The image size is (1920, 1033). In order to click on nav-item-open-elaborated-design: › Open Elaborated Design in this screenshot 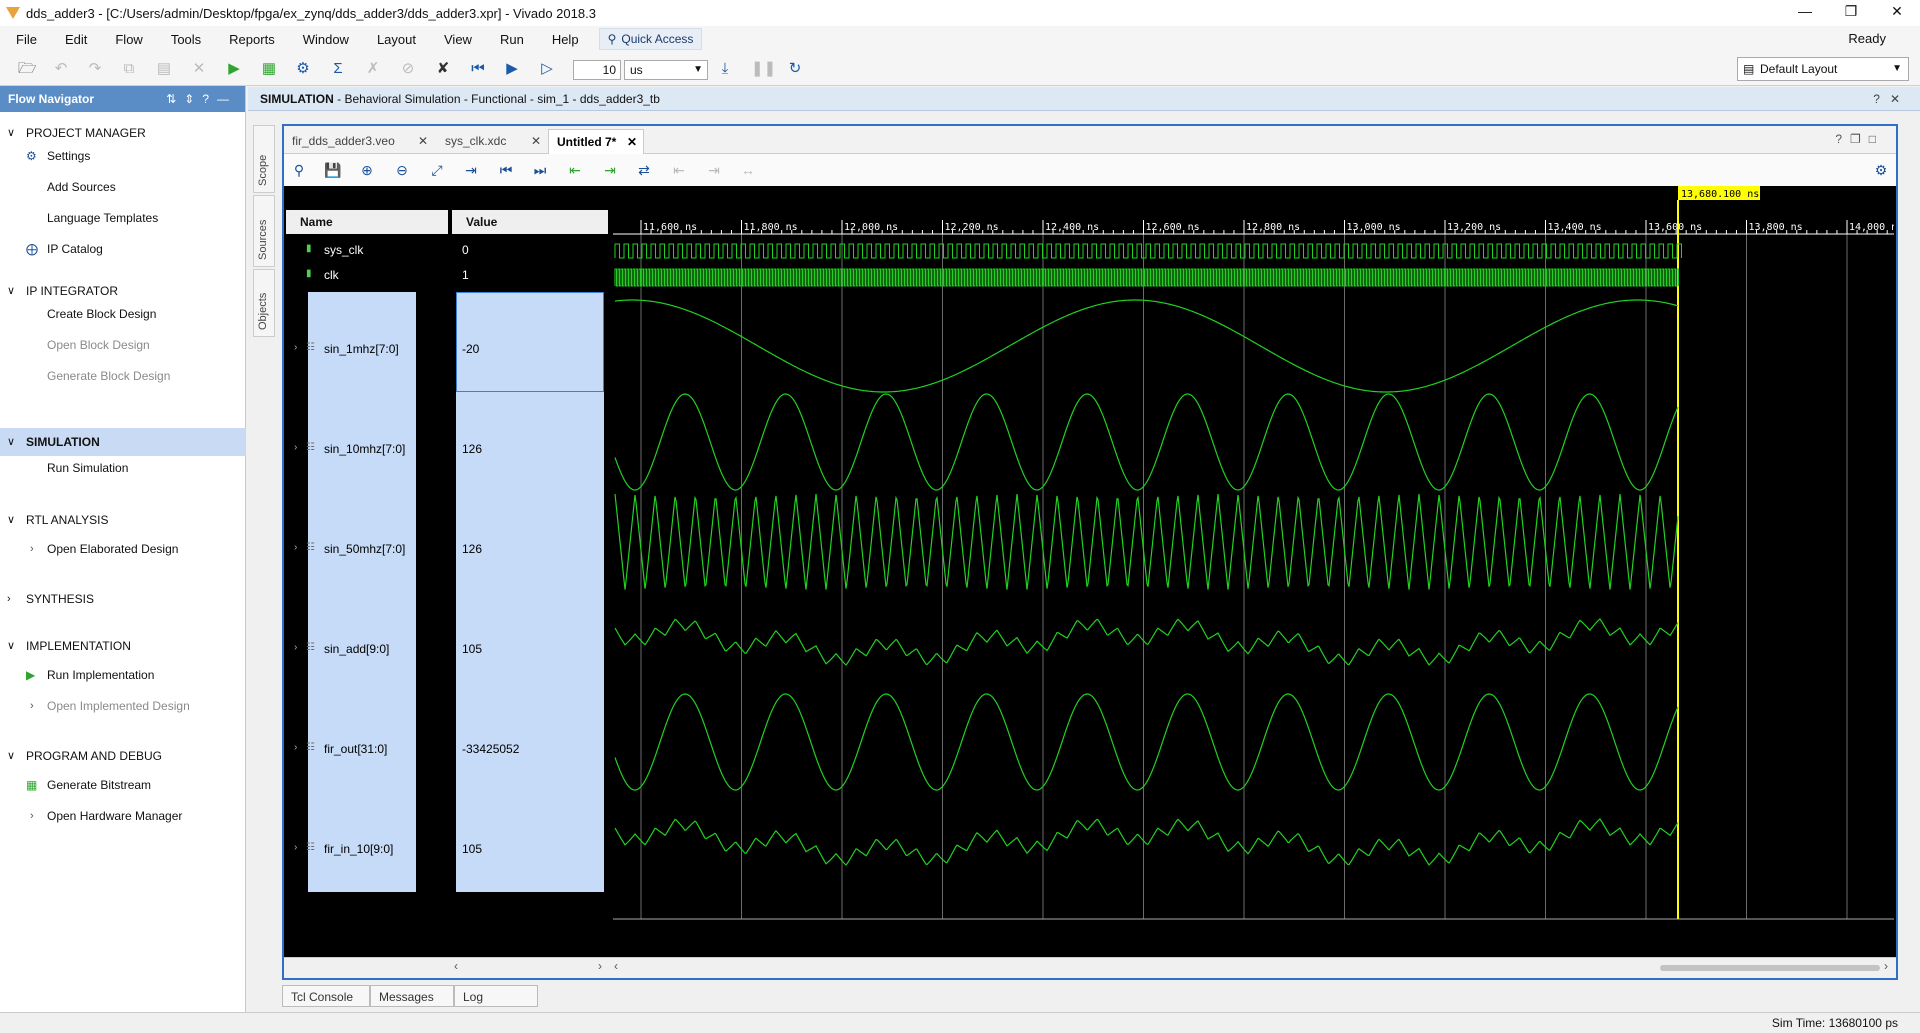, I will do `click(123, 549)`.